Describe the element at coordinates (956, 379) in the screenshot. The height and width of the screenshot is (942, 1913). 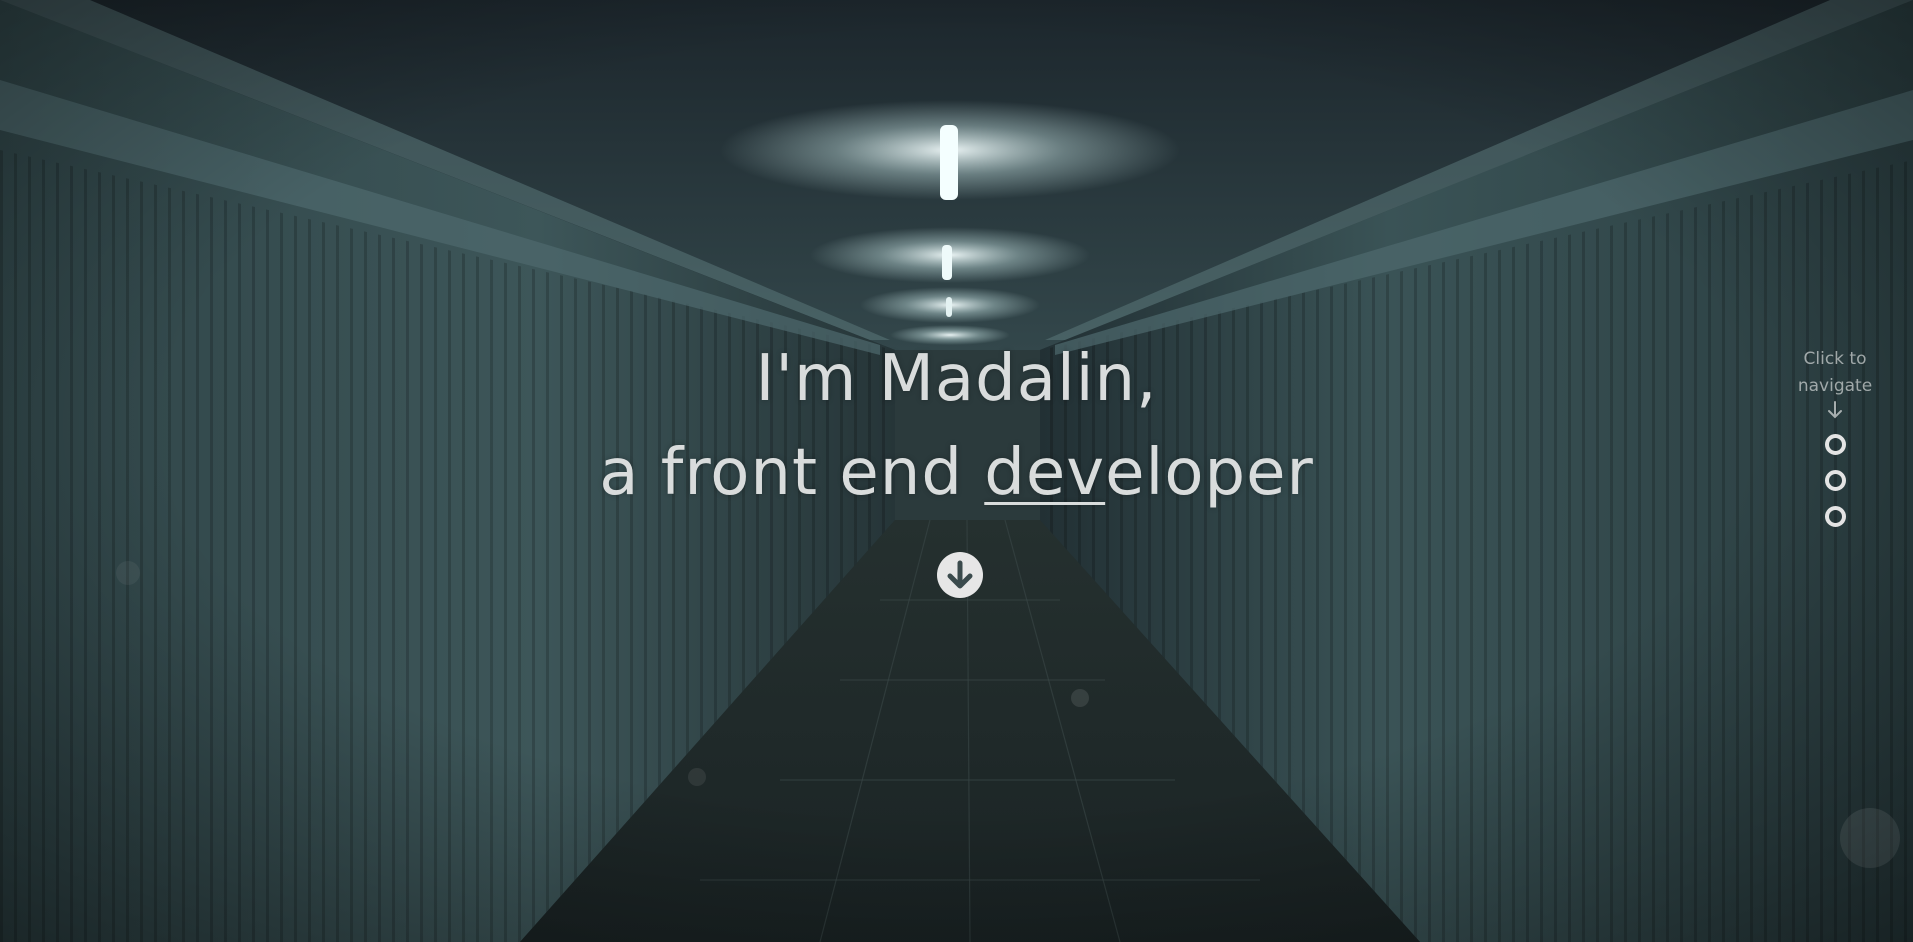
I see `greeting-text: I'm Madalin,` at that location.